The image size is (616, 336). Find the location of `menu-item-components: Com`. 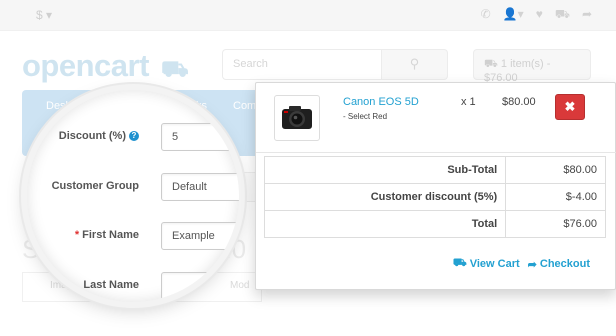

menu-item-components: Com is located at coordinates (244, 106).